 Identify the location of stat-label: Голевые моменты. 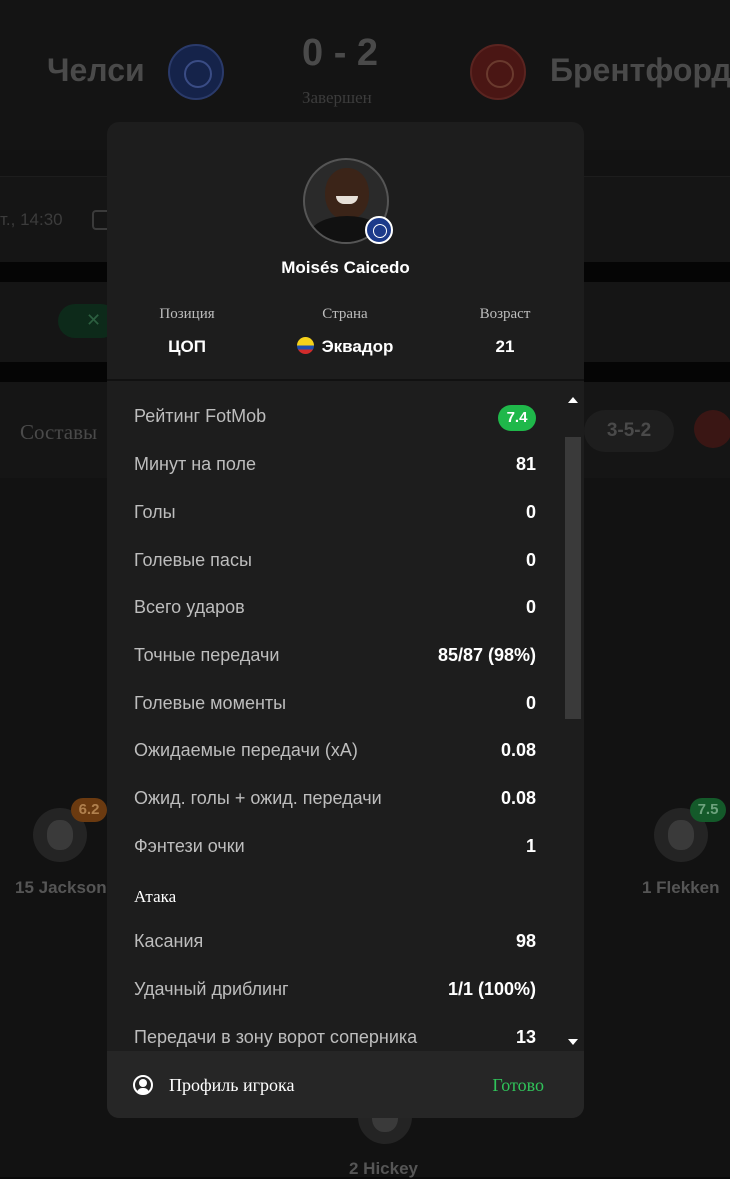
(210, 703).